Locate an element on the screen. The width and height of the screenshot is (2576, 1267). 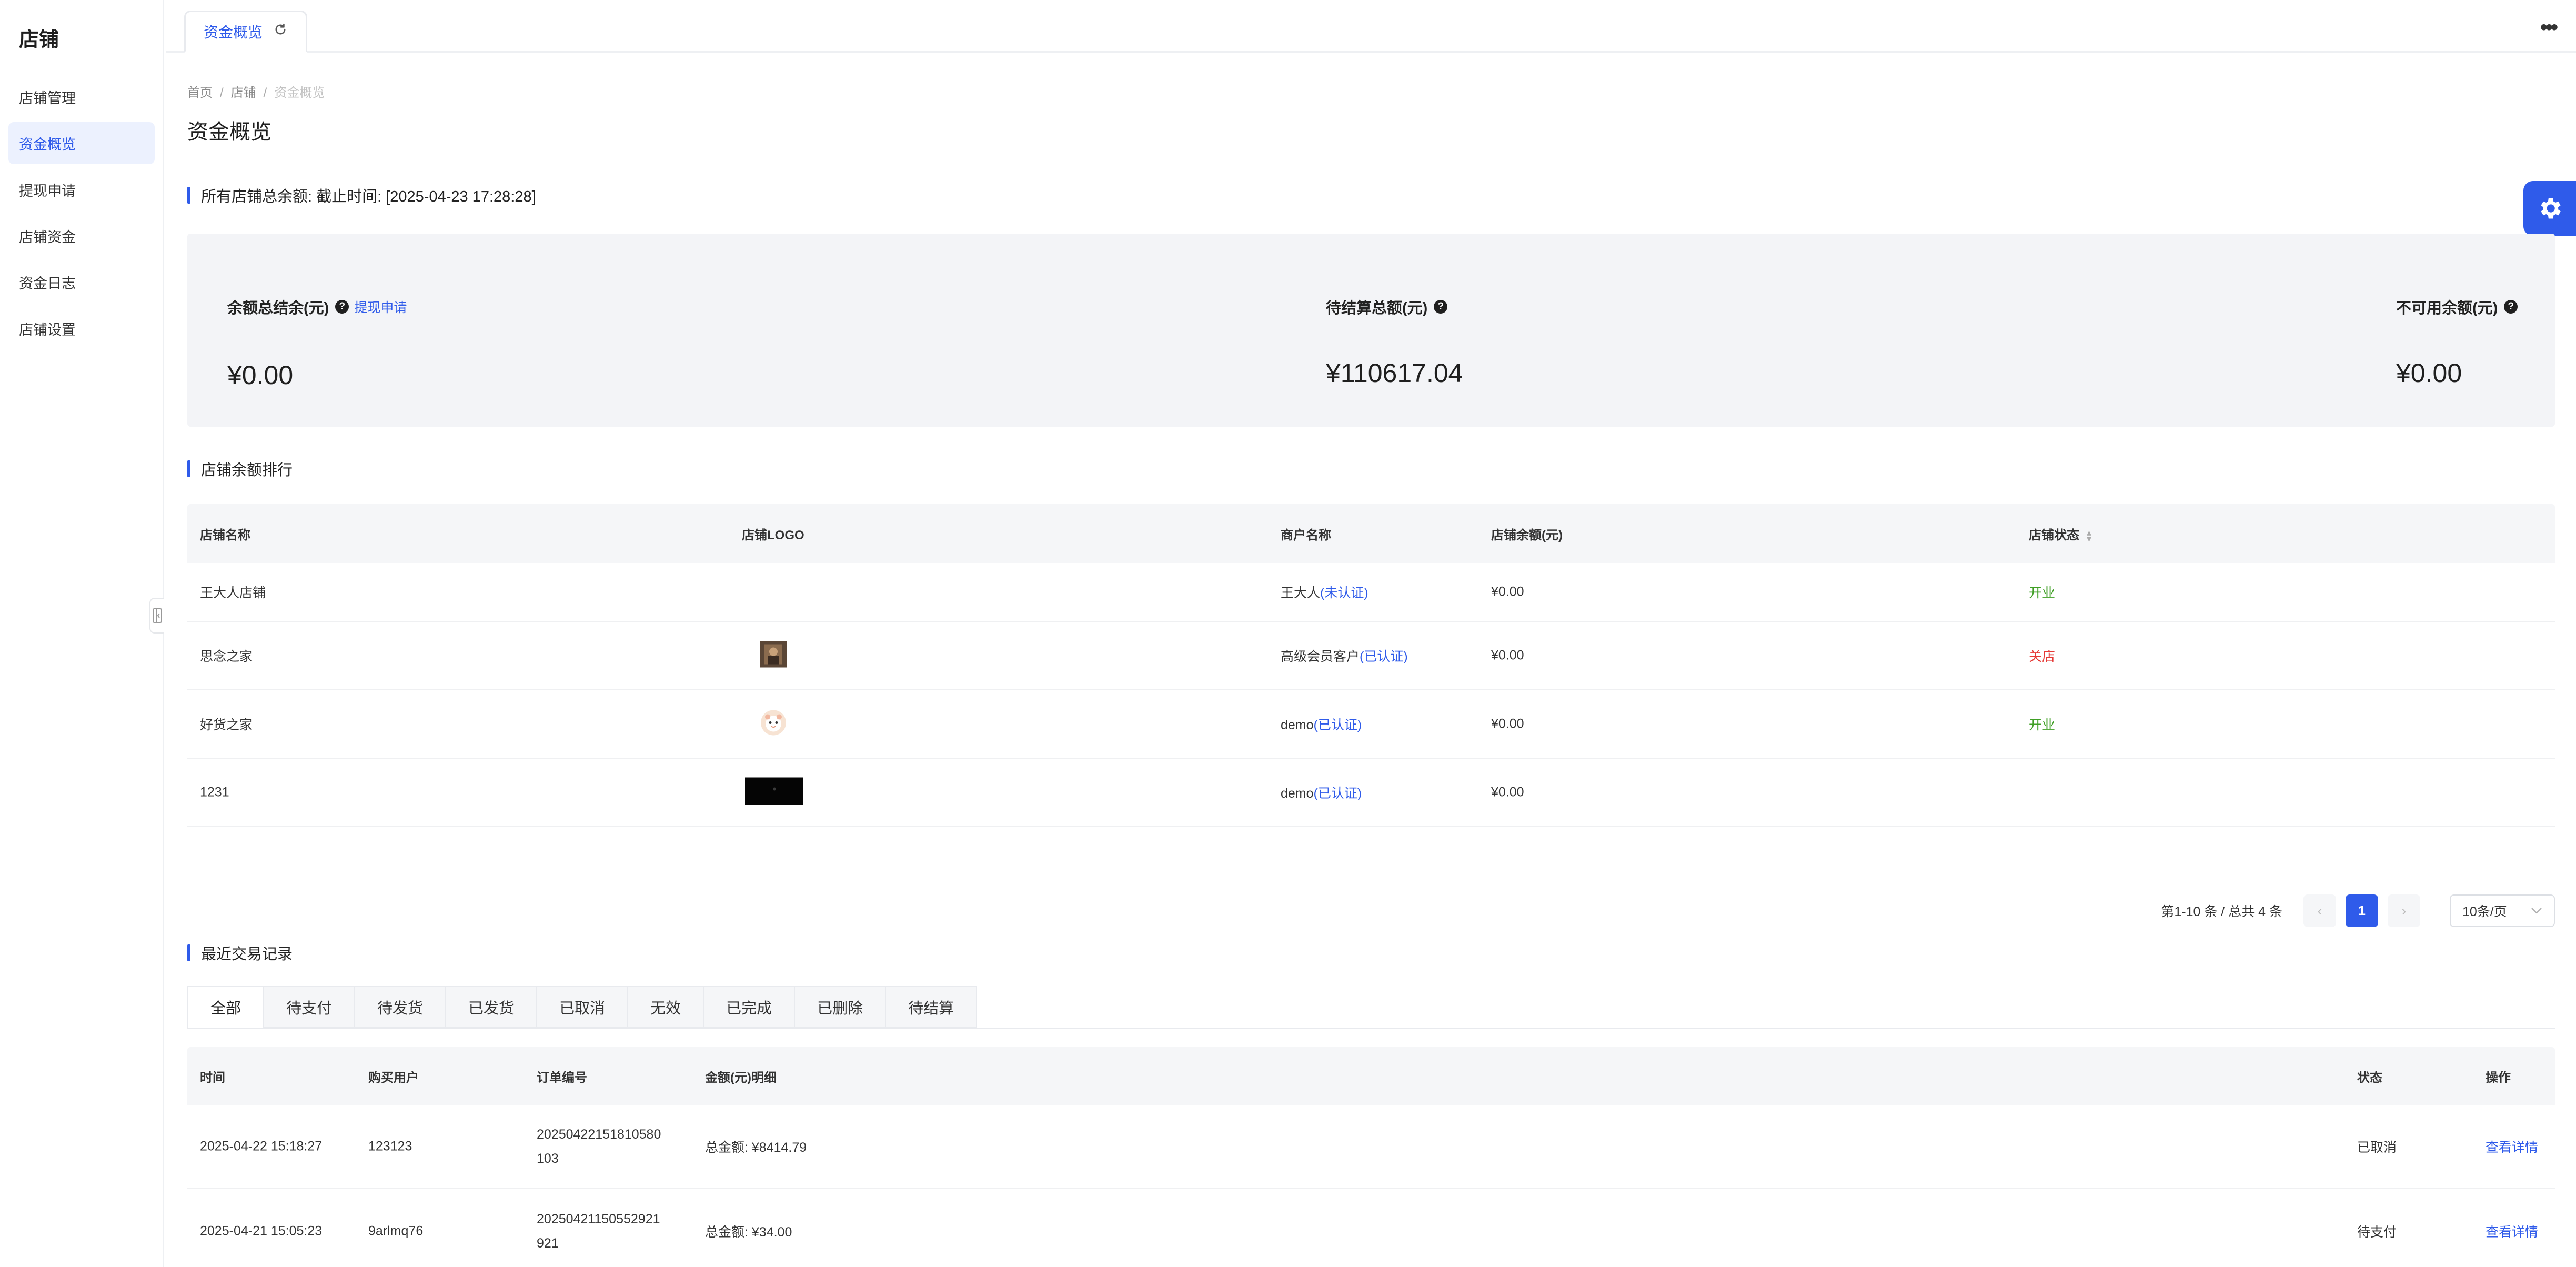
sidebar-item-label: 店铺设置 is located at coordinates (48, 329).